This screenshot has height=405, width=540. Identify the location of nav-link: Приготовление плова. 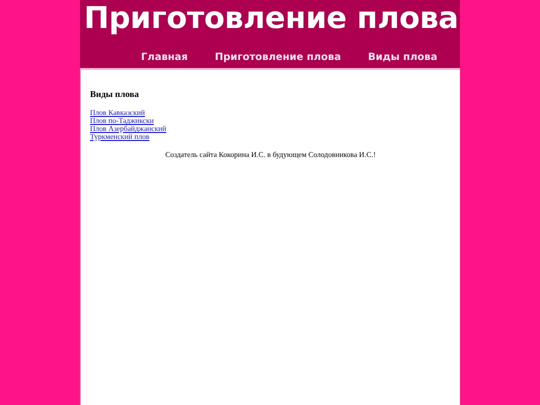
(277, 57).